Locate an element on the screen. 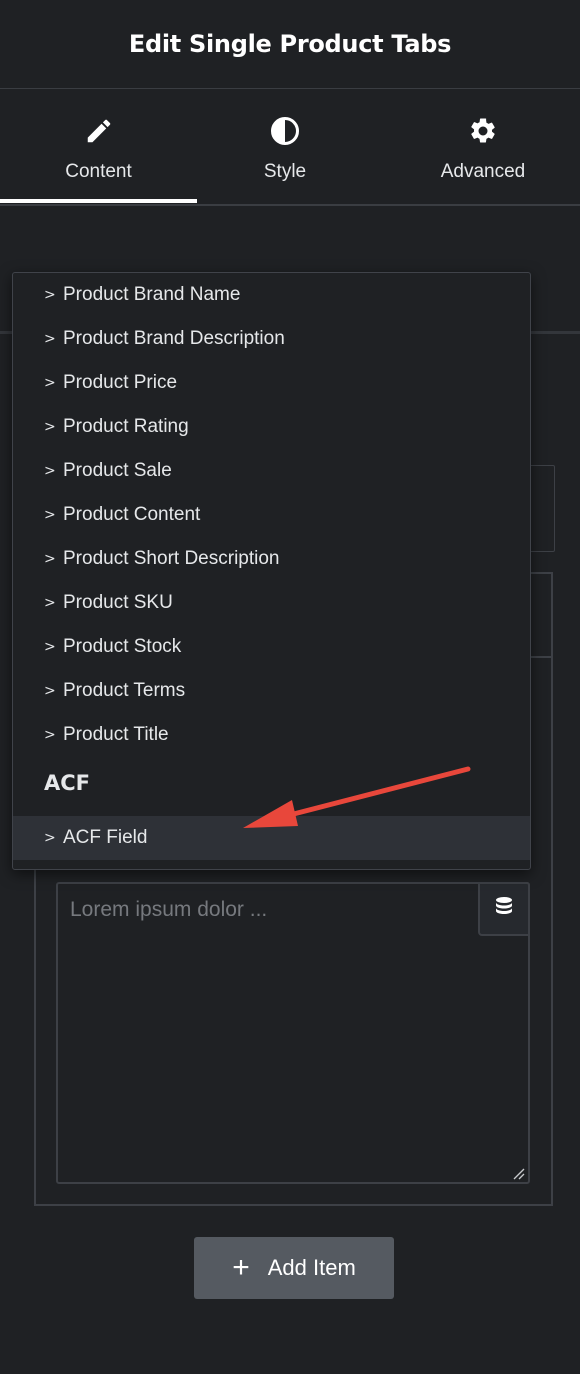 This screenshot has height=1374, width=580. add-item-button: + Add Item is located at coordinates (294, 1268).